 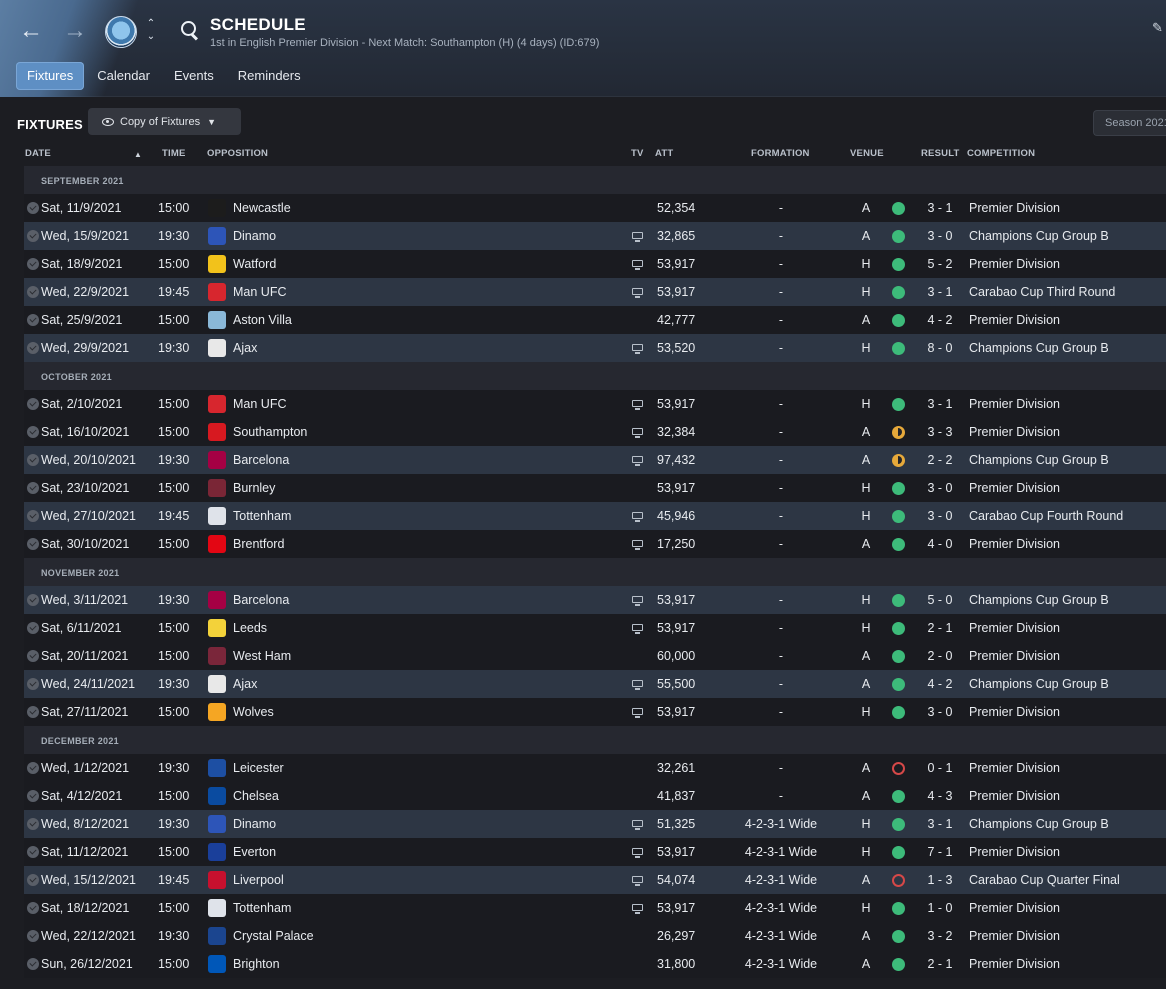 I want to click on fixture-result: 3 - 3, so click(x=940, y=432).